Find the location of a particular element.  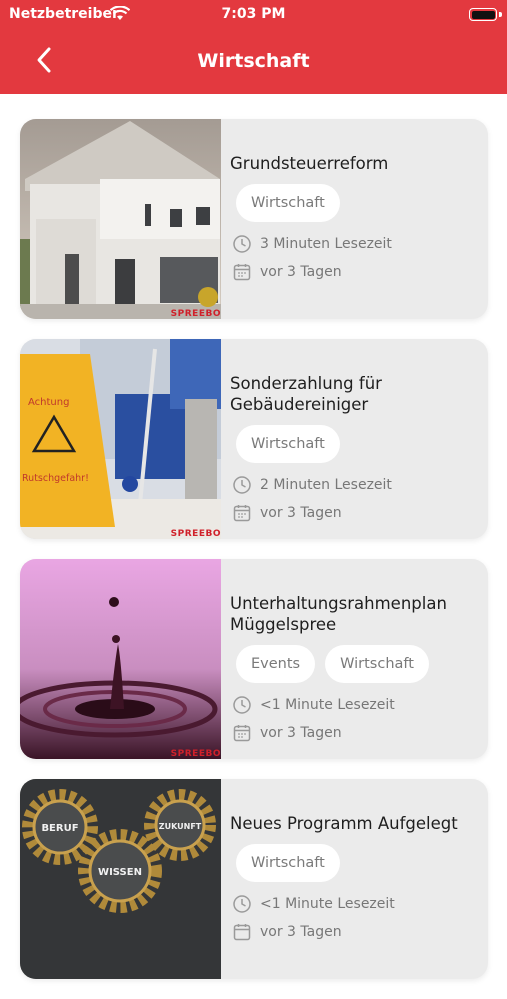

status-bar: Netzbetreiber 7:03 PM is located at coordinates (253, 15).